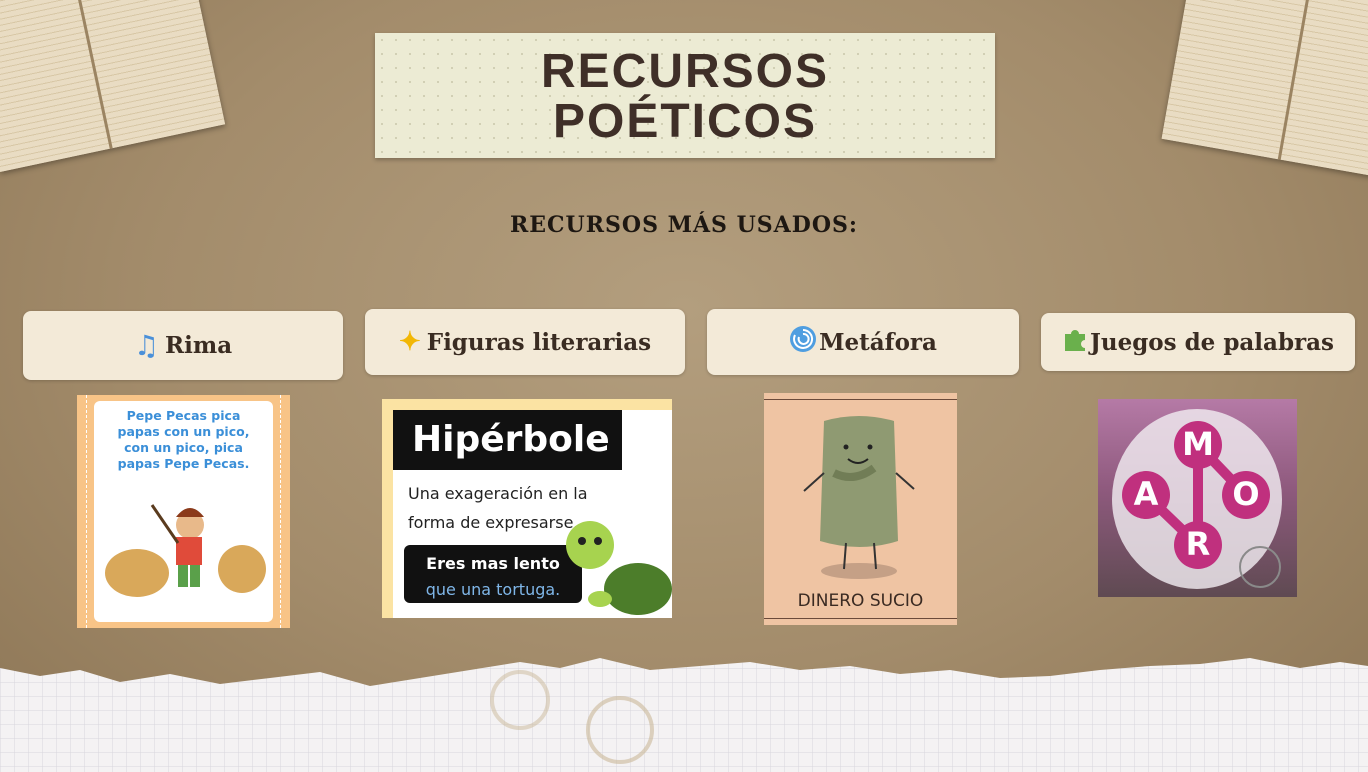  What do you see at coordinates (183, 447) in the screenshot?
I see `rima-text-line-3: con un pico, pica` at bounding box center [183, 447].